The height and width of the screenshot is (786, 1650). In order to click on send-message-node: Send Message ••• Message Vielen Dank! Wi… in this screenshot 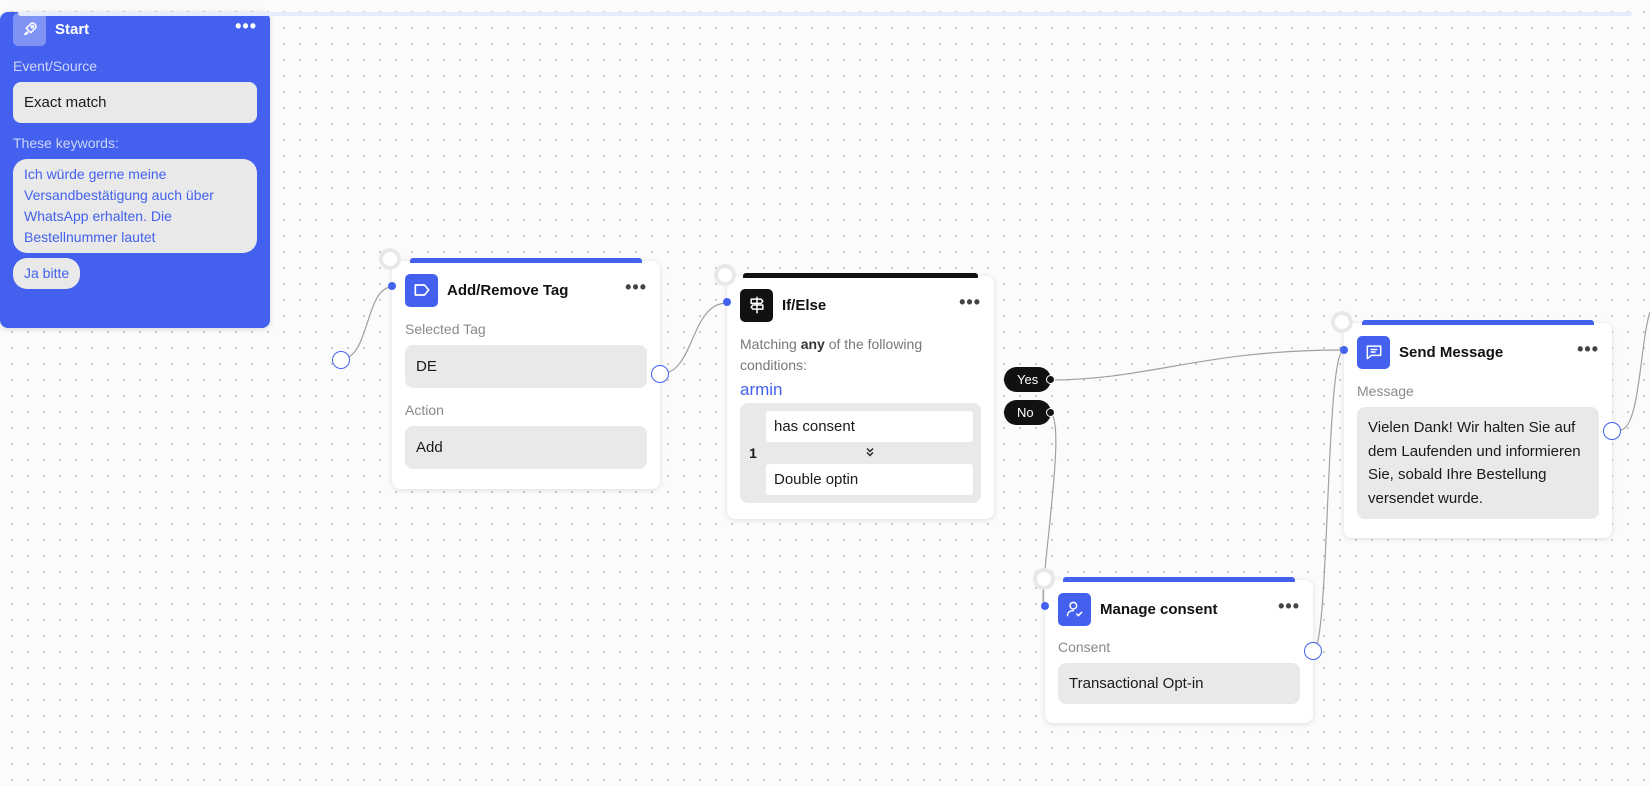, I will do `click(1478, 429)`.